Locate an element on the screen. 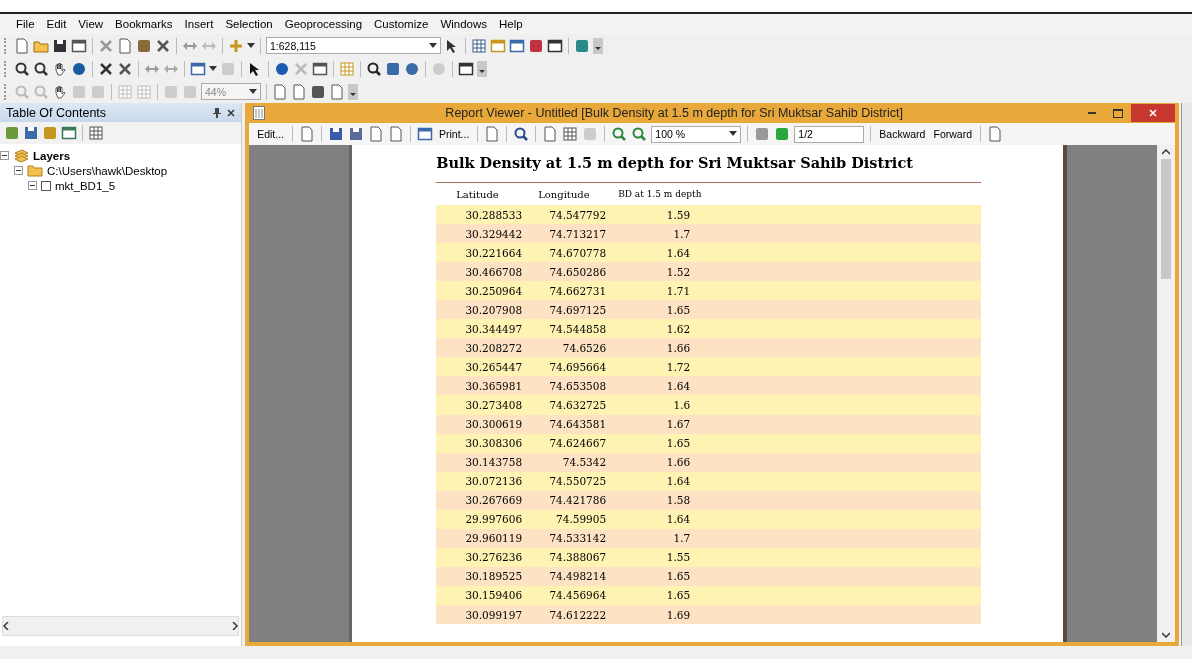 This screenshot has width=1192, height=659. table-cell-text: 74.695664 is located at coordinates (578, 366).